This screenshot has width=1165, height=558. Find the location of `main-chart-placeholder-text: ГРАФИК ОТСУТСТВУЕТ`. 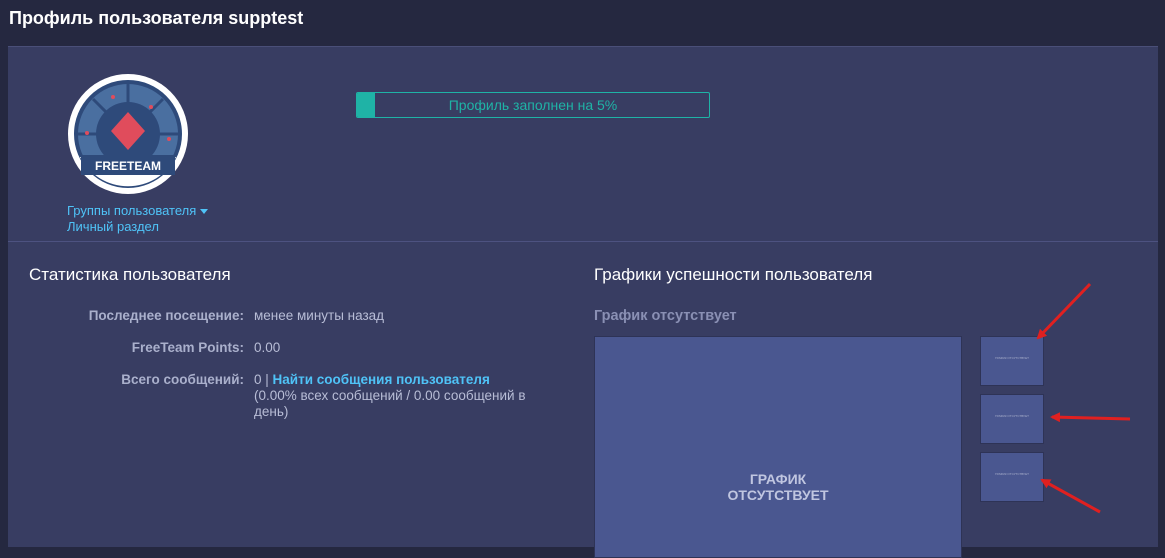

main-chart-placeholder-text: ГРАФИК ОТСУТСТВУЕТ is located at coordinates (778, 487).